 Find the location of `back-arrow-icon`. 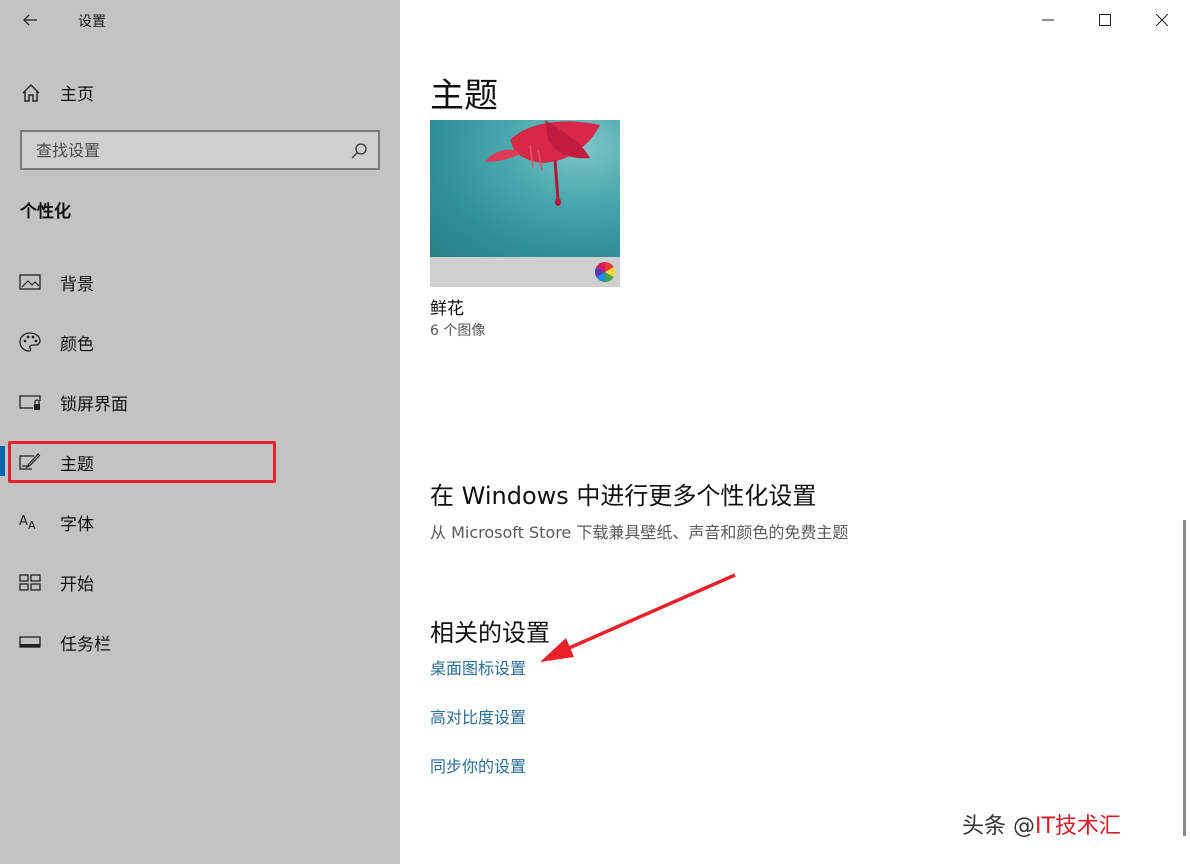

back-arrow-icon is located at coordinates (30, 20).